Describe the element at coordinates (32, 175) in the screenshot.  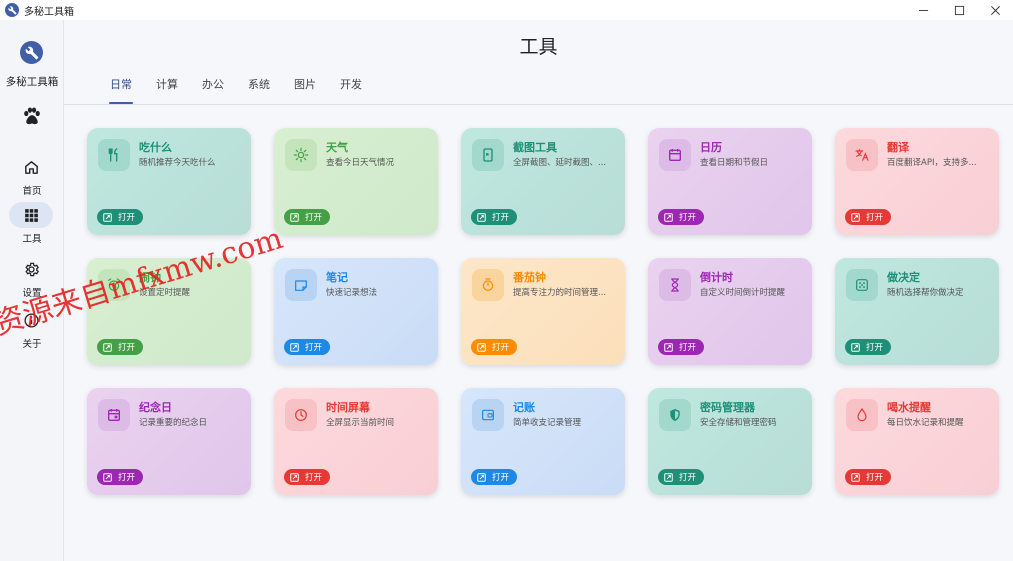
I see `sidebar-item-home: 首页` at that location.